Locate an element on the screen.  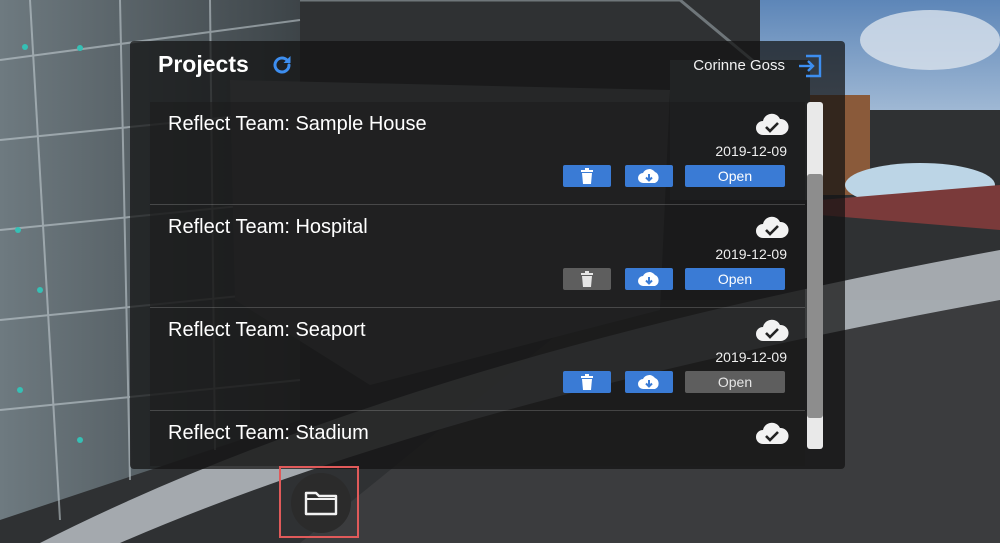
refresh-icon is located at coordinates (282, 65).